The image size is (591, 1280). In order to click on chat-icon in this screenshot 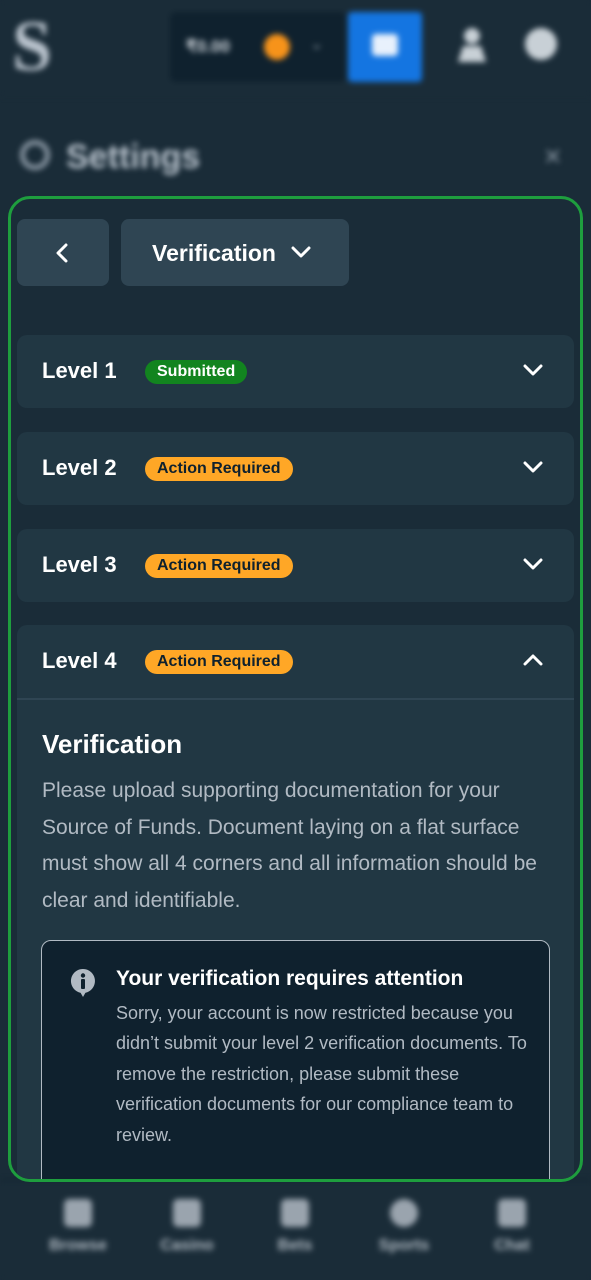, I will do `click(512, 1213)`.